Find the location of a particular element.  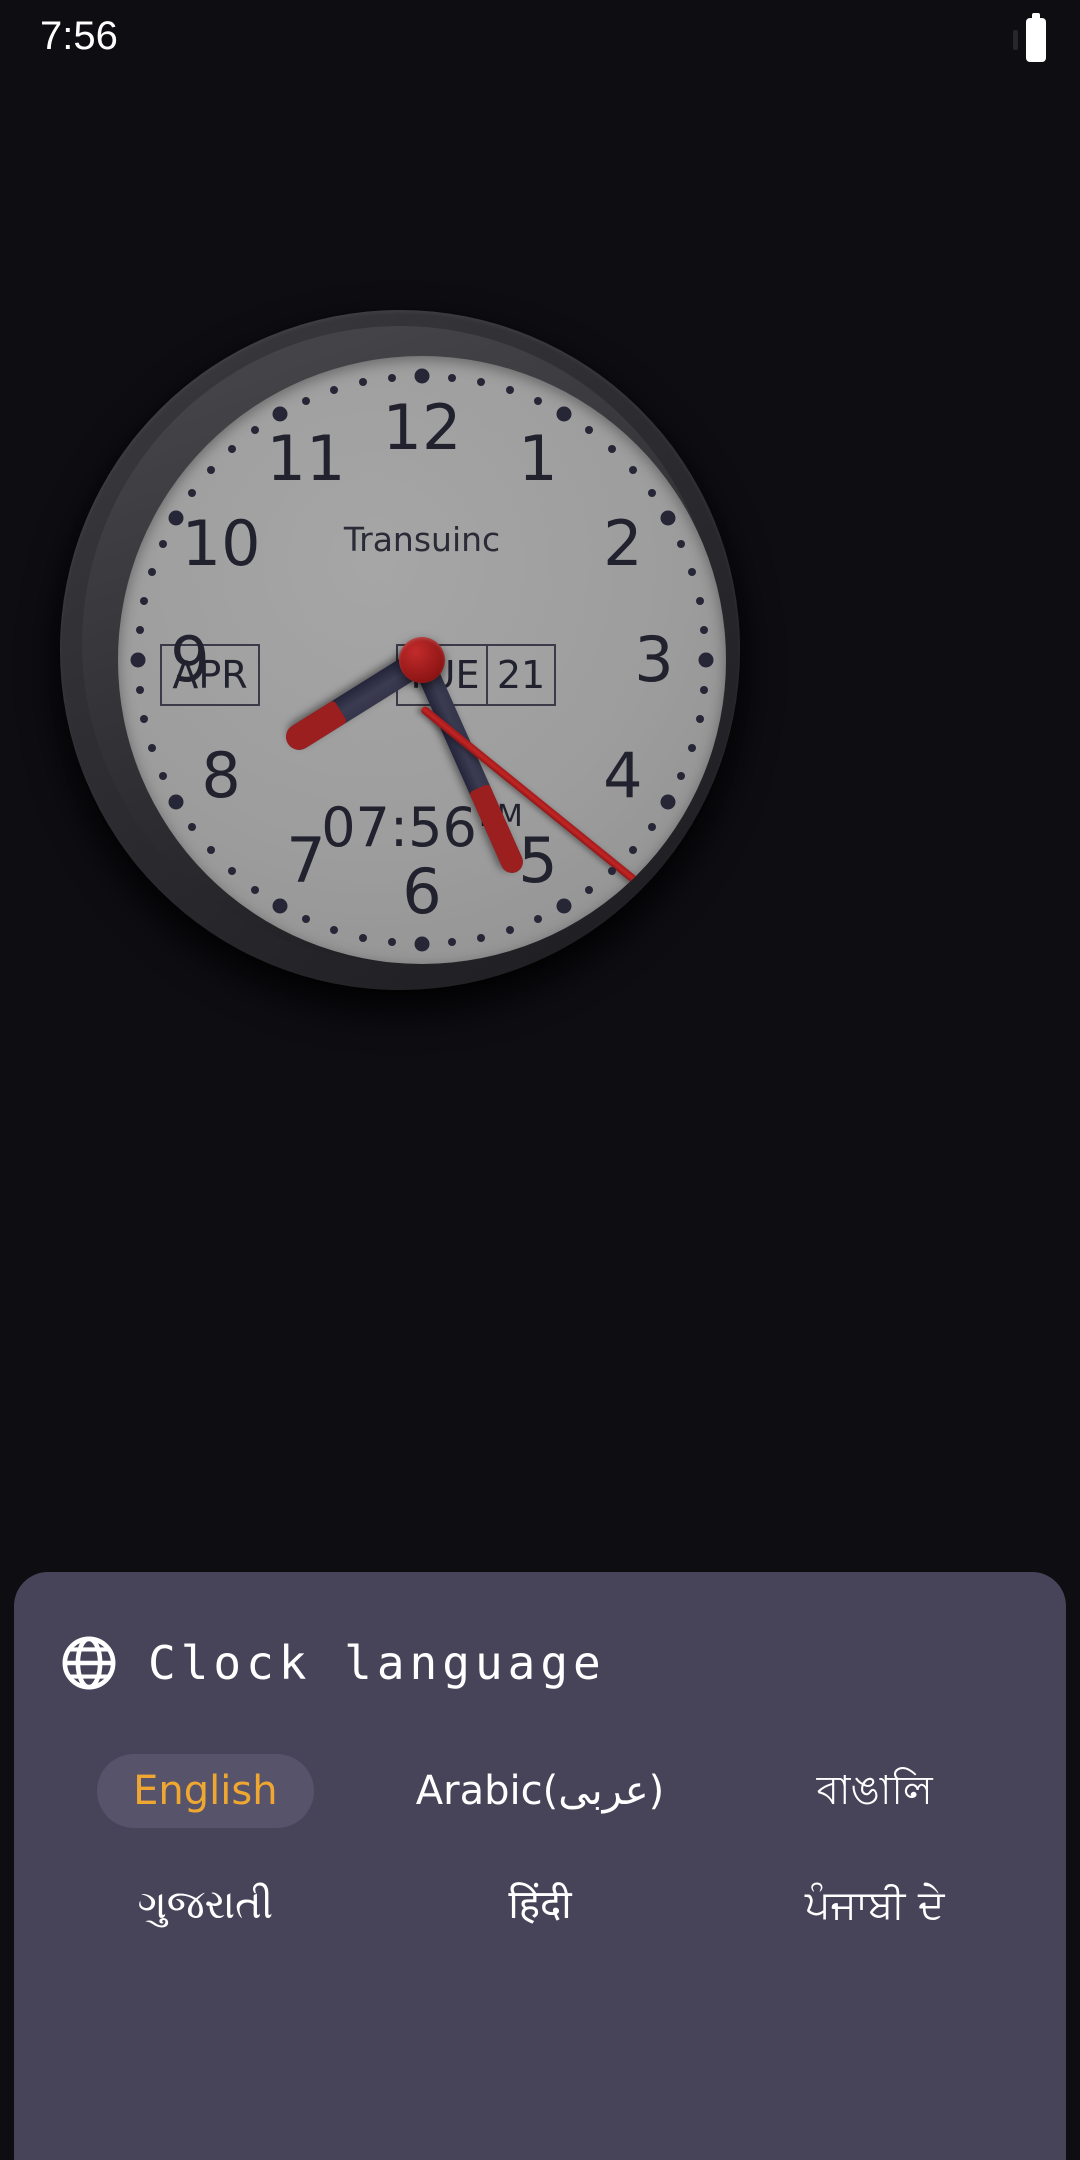

sheet-header: Clock language is located at coordinates (333, 1663).